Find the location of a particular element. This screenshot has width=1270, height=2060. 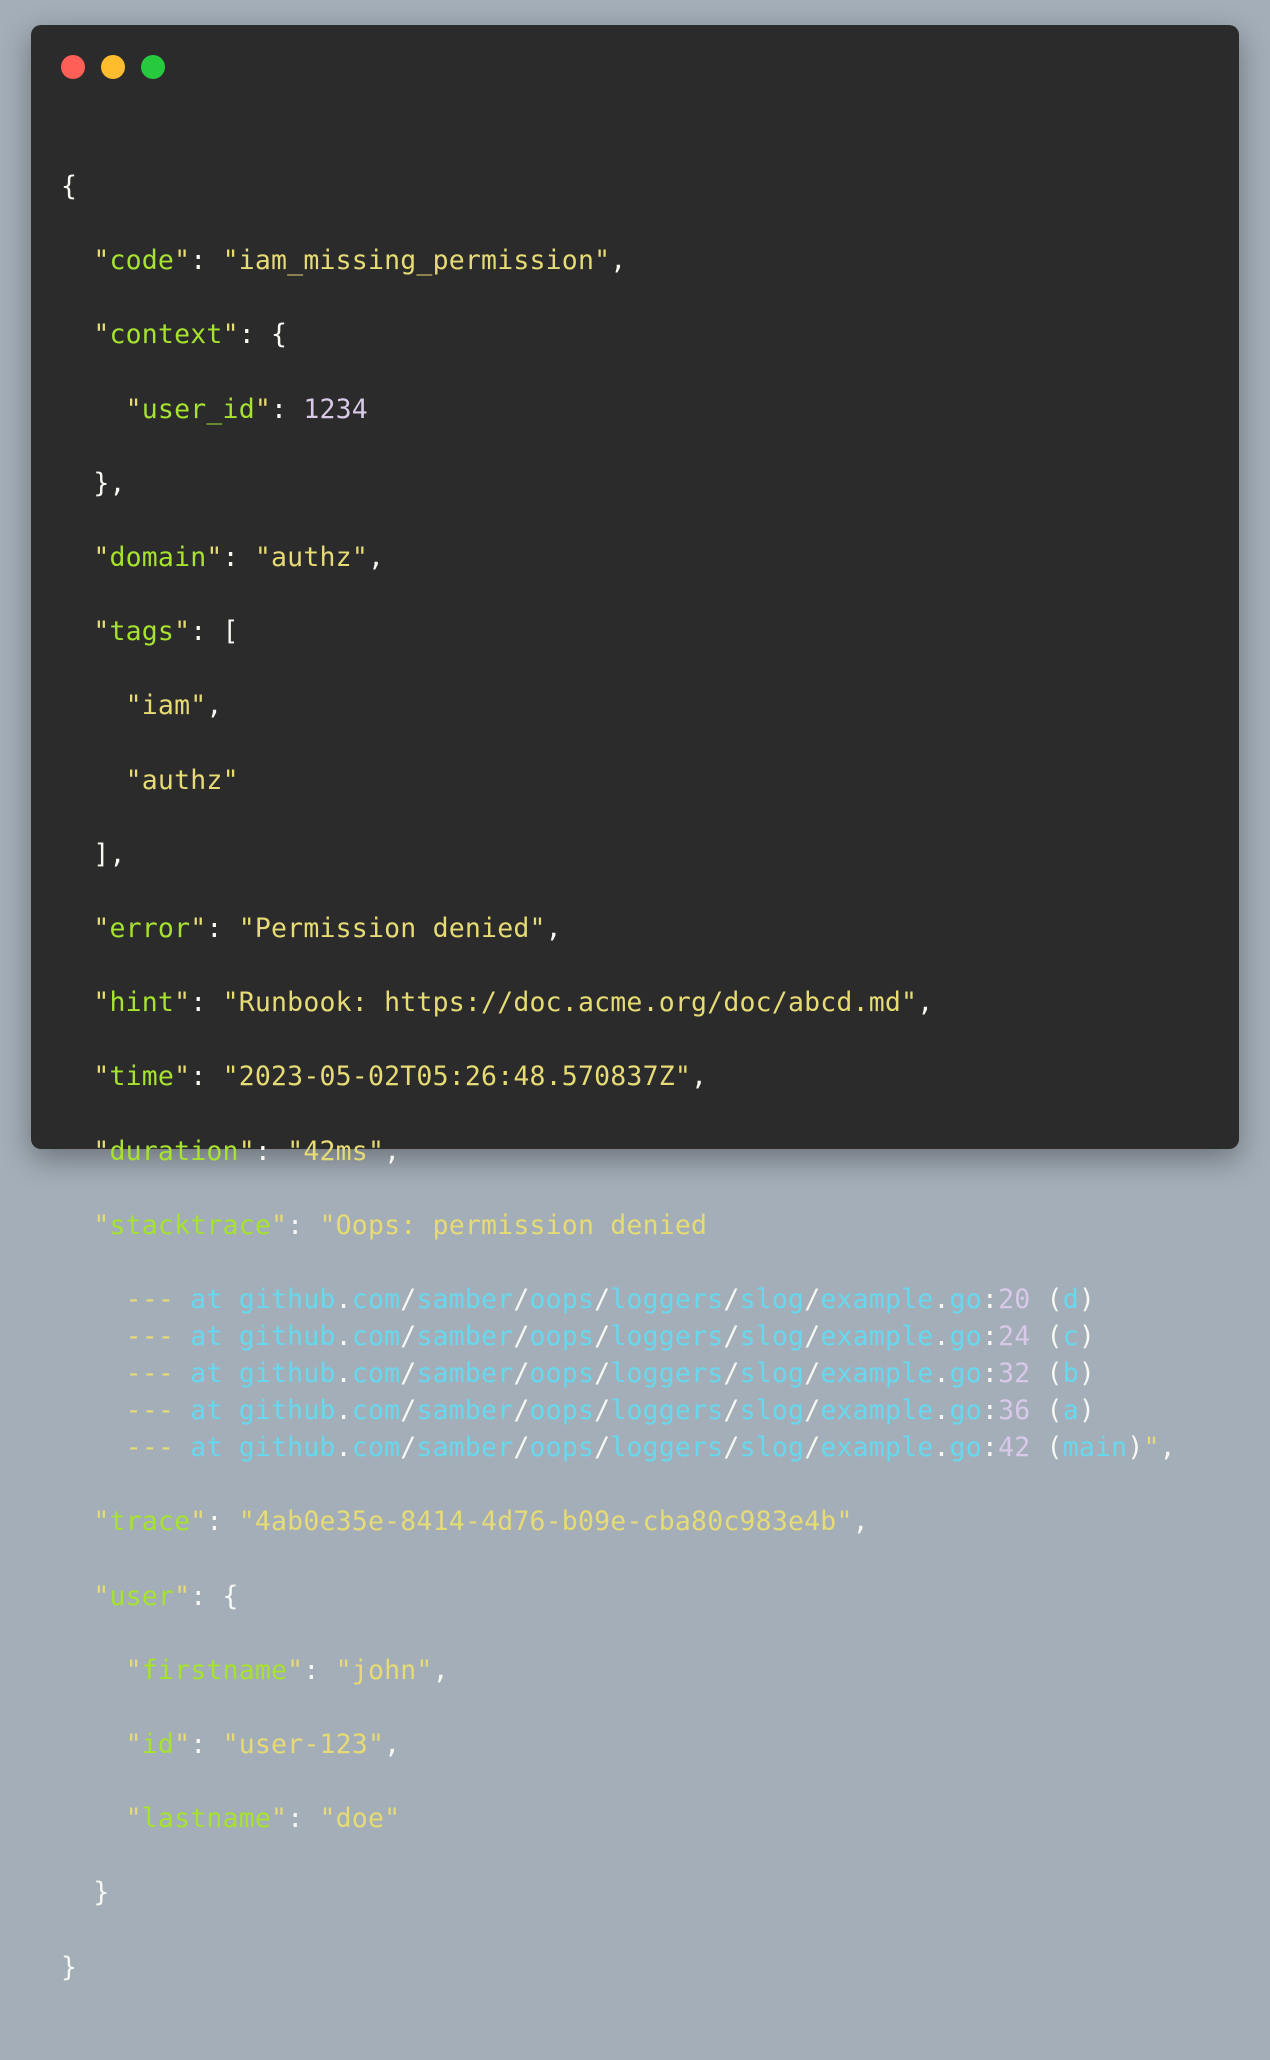

code-line: "context": { is located at coordinates (190, 335).